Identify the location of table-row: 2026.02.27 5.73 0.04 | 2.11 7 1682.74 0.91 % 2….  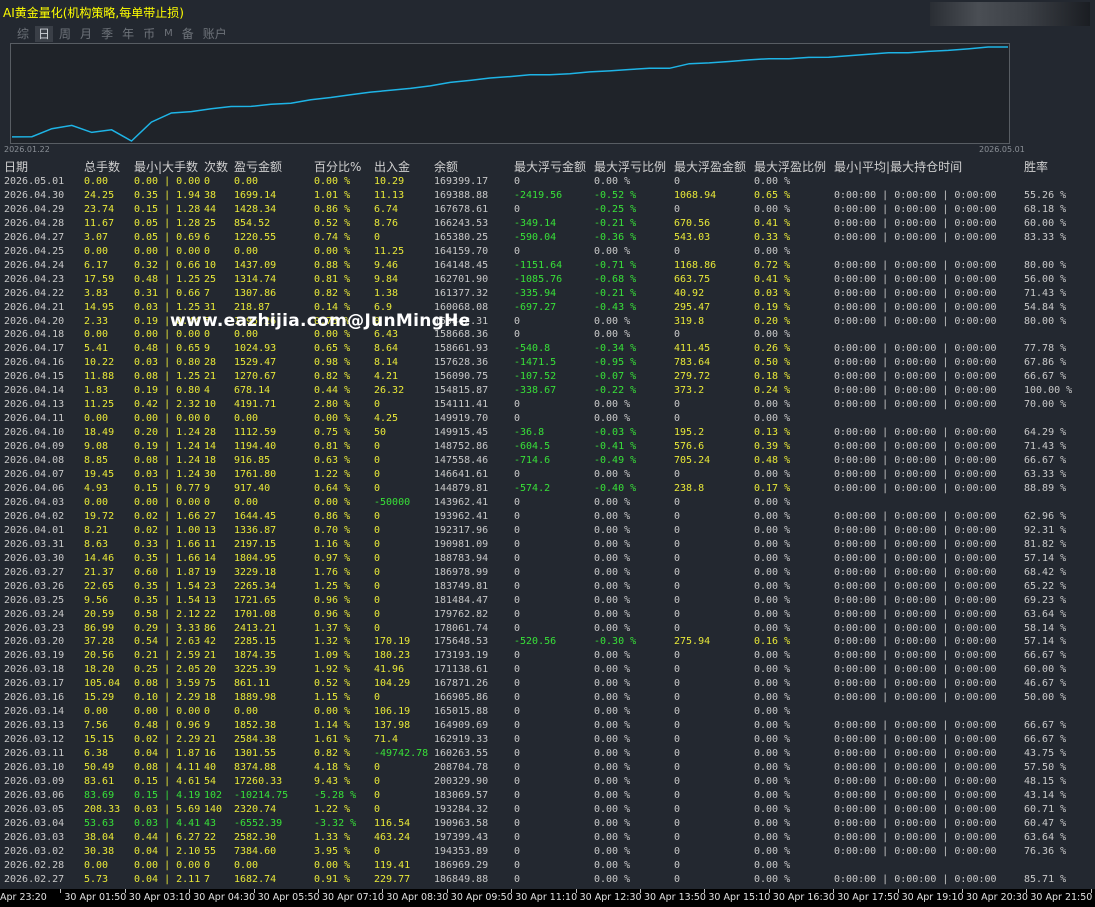
(547, 880).